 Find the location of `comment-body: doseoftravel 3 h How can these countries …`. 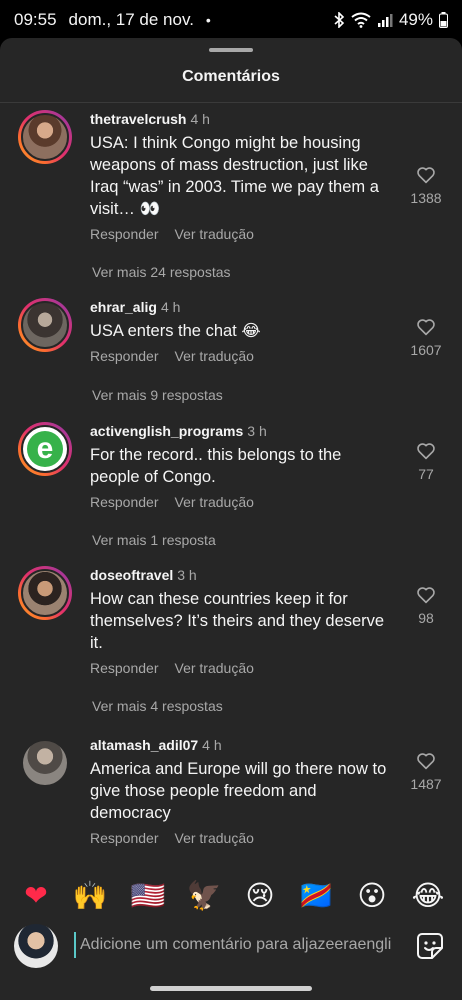

comment-body: doseoftravel 3 h How can these countries … is located at coordinates (240, 621).